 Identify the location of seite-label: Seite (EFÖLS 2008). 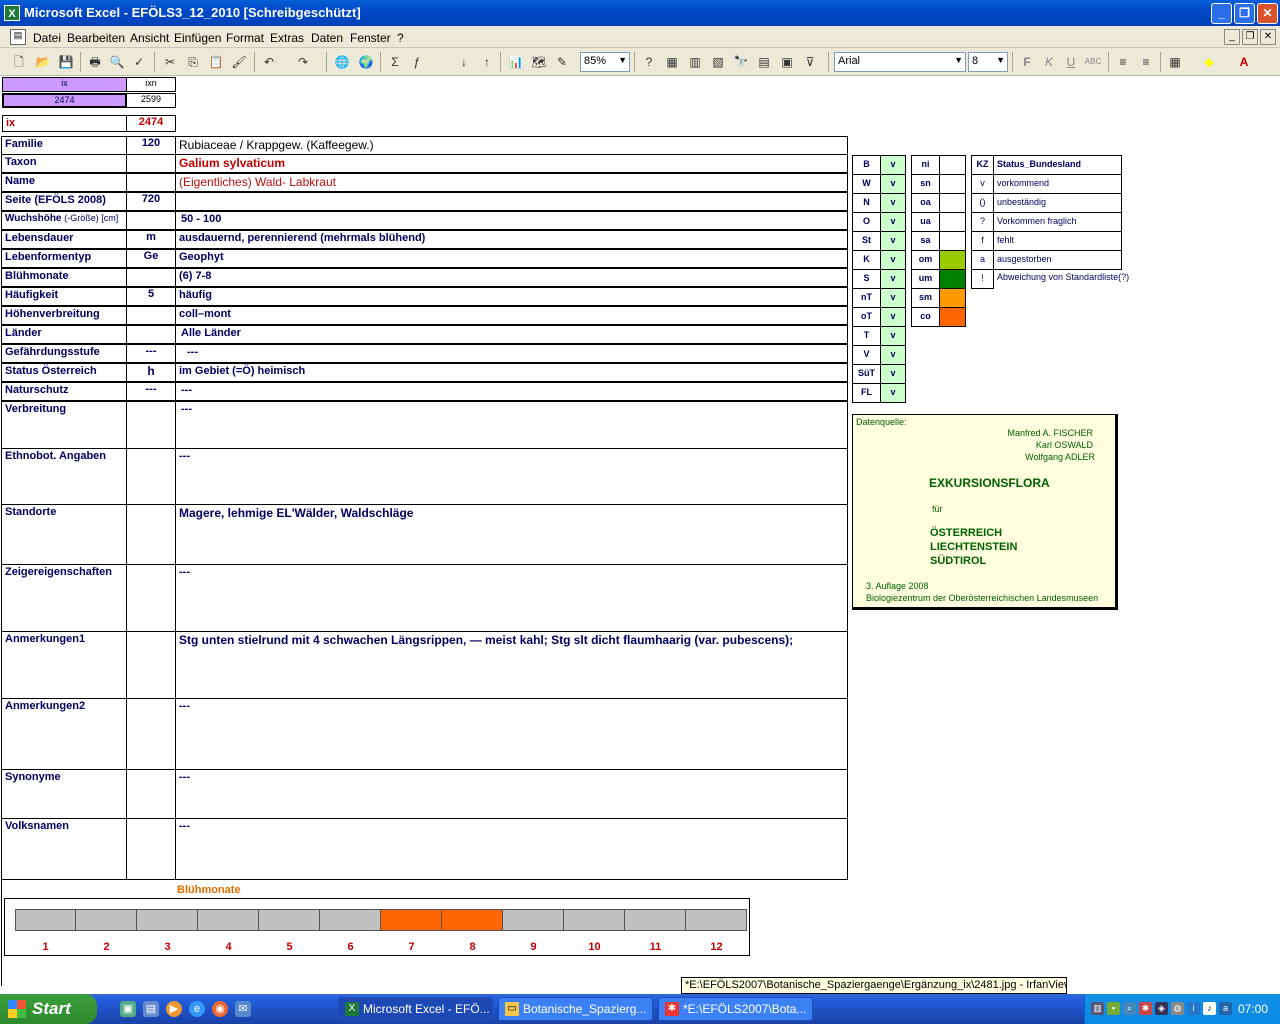
(64, 201).